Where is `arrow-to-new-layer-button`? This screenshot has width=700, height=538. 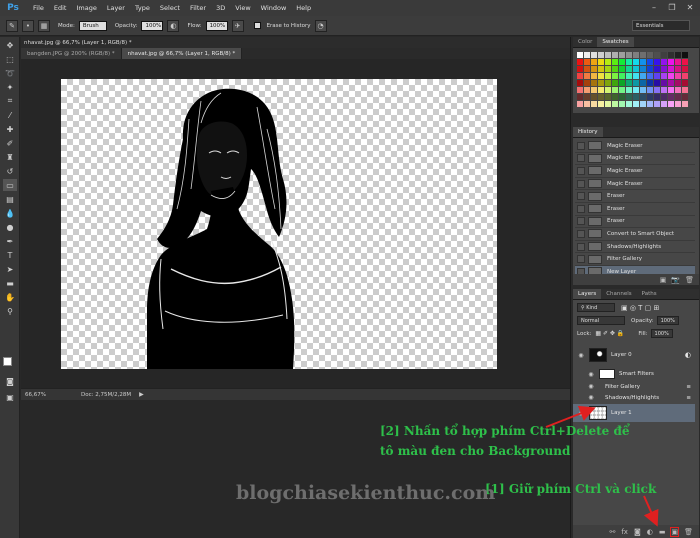
arrow-to-new-layer-button is located at coordinates (651, 511).